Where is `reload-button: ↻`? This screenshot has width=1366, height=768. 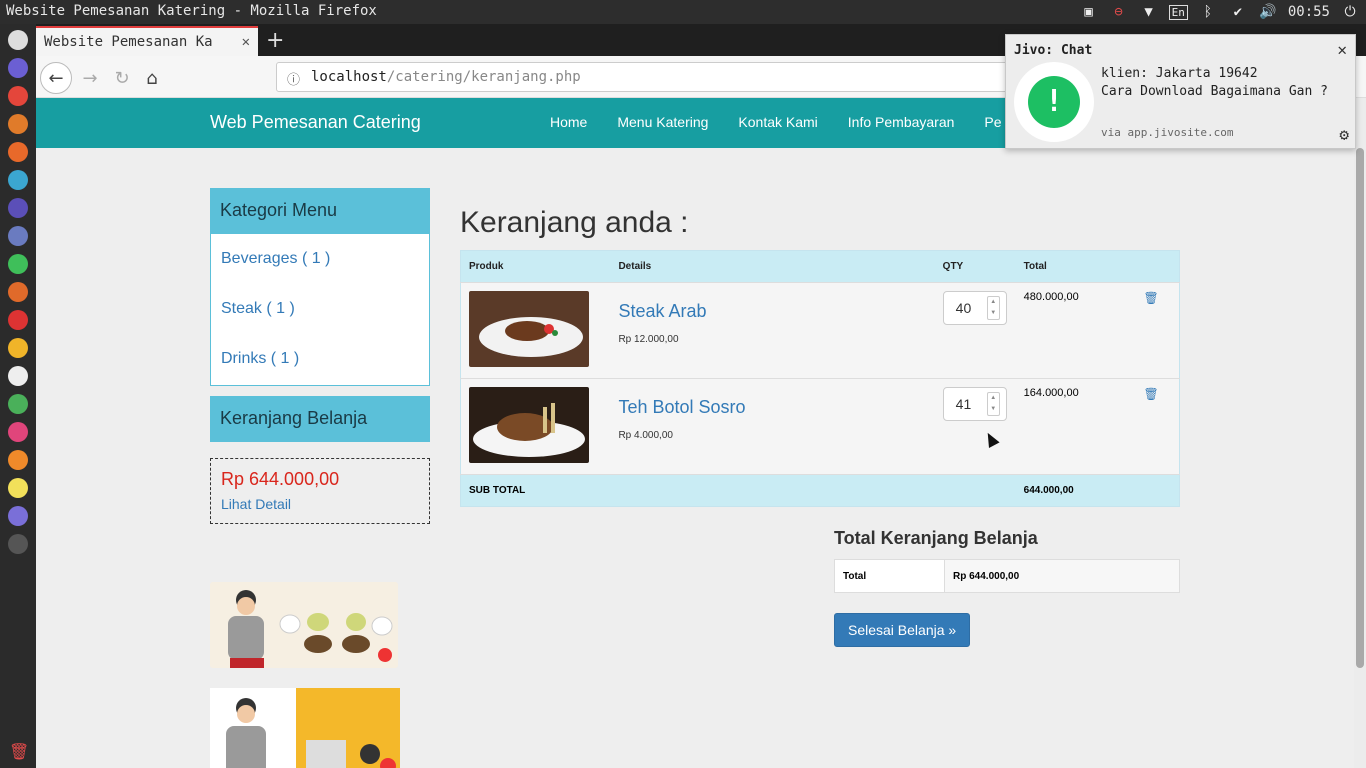
reload-button: ↻ is located at coordinates (122, 78).